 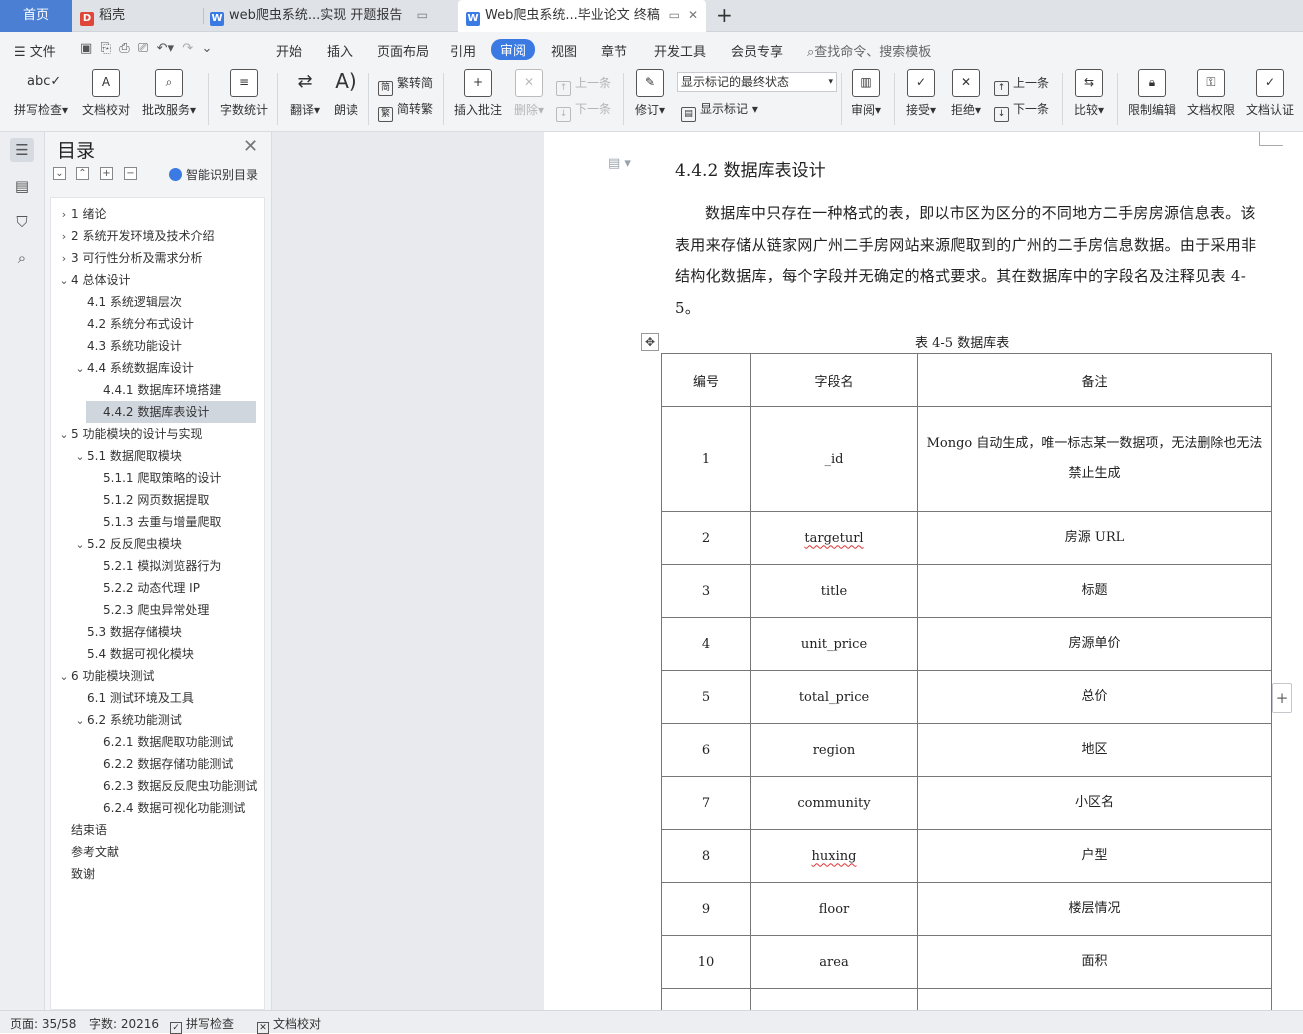 What do you see at coordinates (130, 173) in the screenshot?
I see `remove-heading-icon: −` at bounding box center [130, 173].